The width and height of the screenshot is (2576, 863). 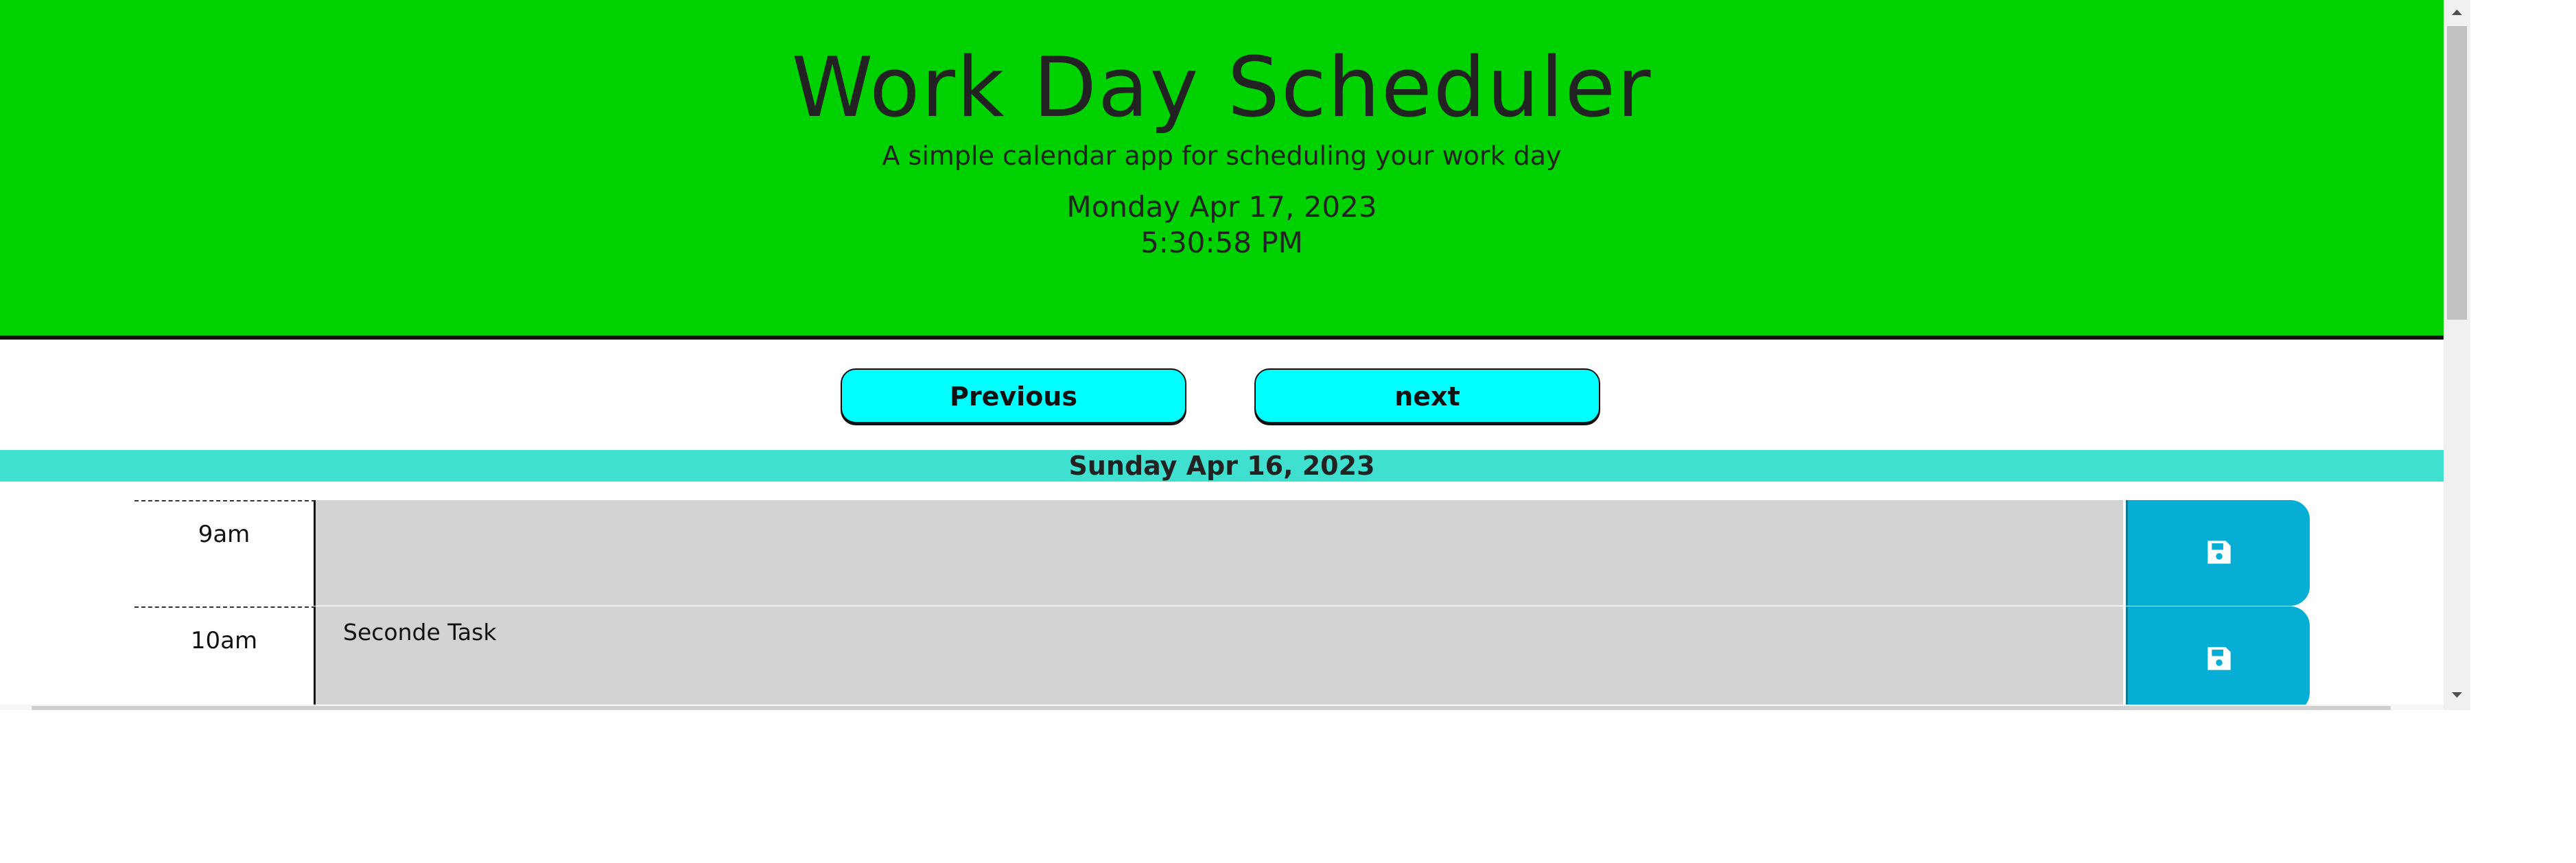 What do you see at coordinates (2457, 355) in the screenshot?
I see `vertical-scrollbar` at bounding box center [2457, 355].